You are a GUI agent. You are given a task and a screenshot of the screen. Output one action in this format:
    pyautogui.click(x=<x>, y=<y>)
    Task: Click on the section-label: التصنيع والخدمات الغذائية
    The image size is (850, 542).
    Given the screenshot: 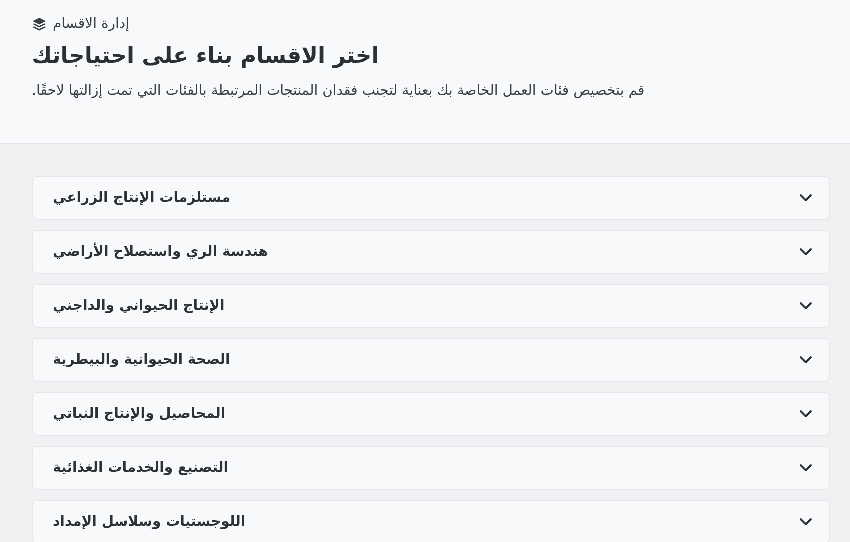 What is the action you would take?
    pyautogui.click(x=141, y=468)
    